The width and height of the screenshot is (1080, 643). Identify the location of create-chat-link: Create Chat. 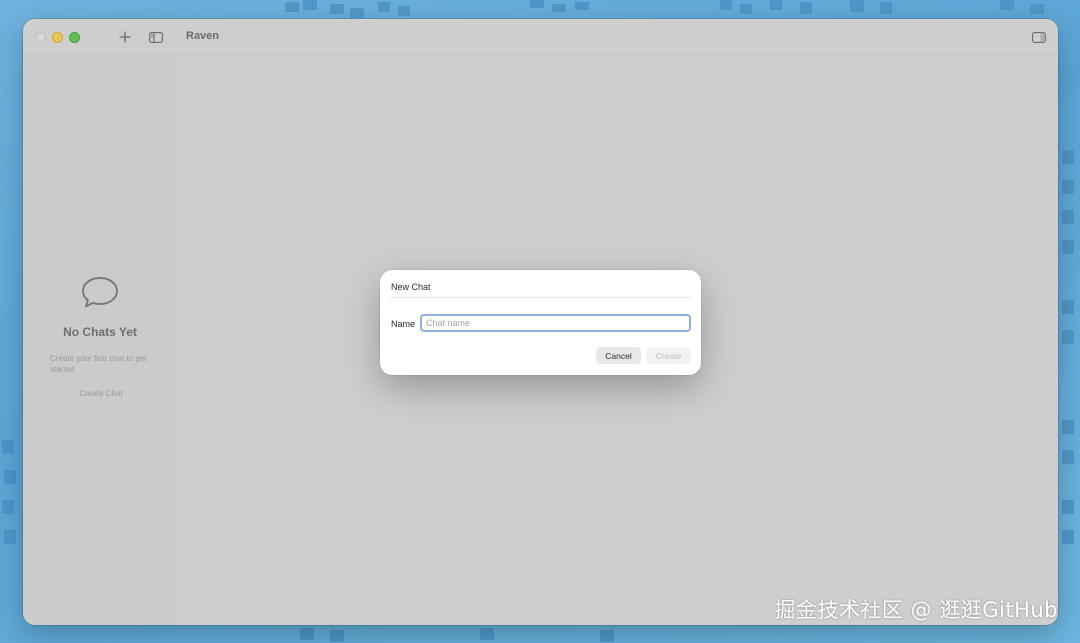
(101, 393).